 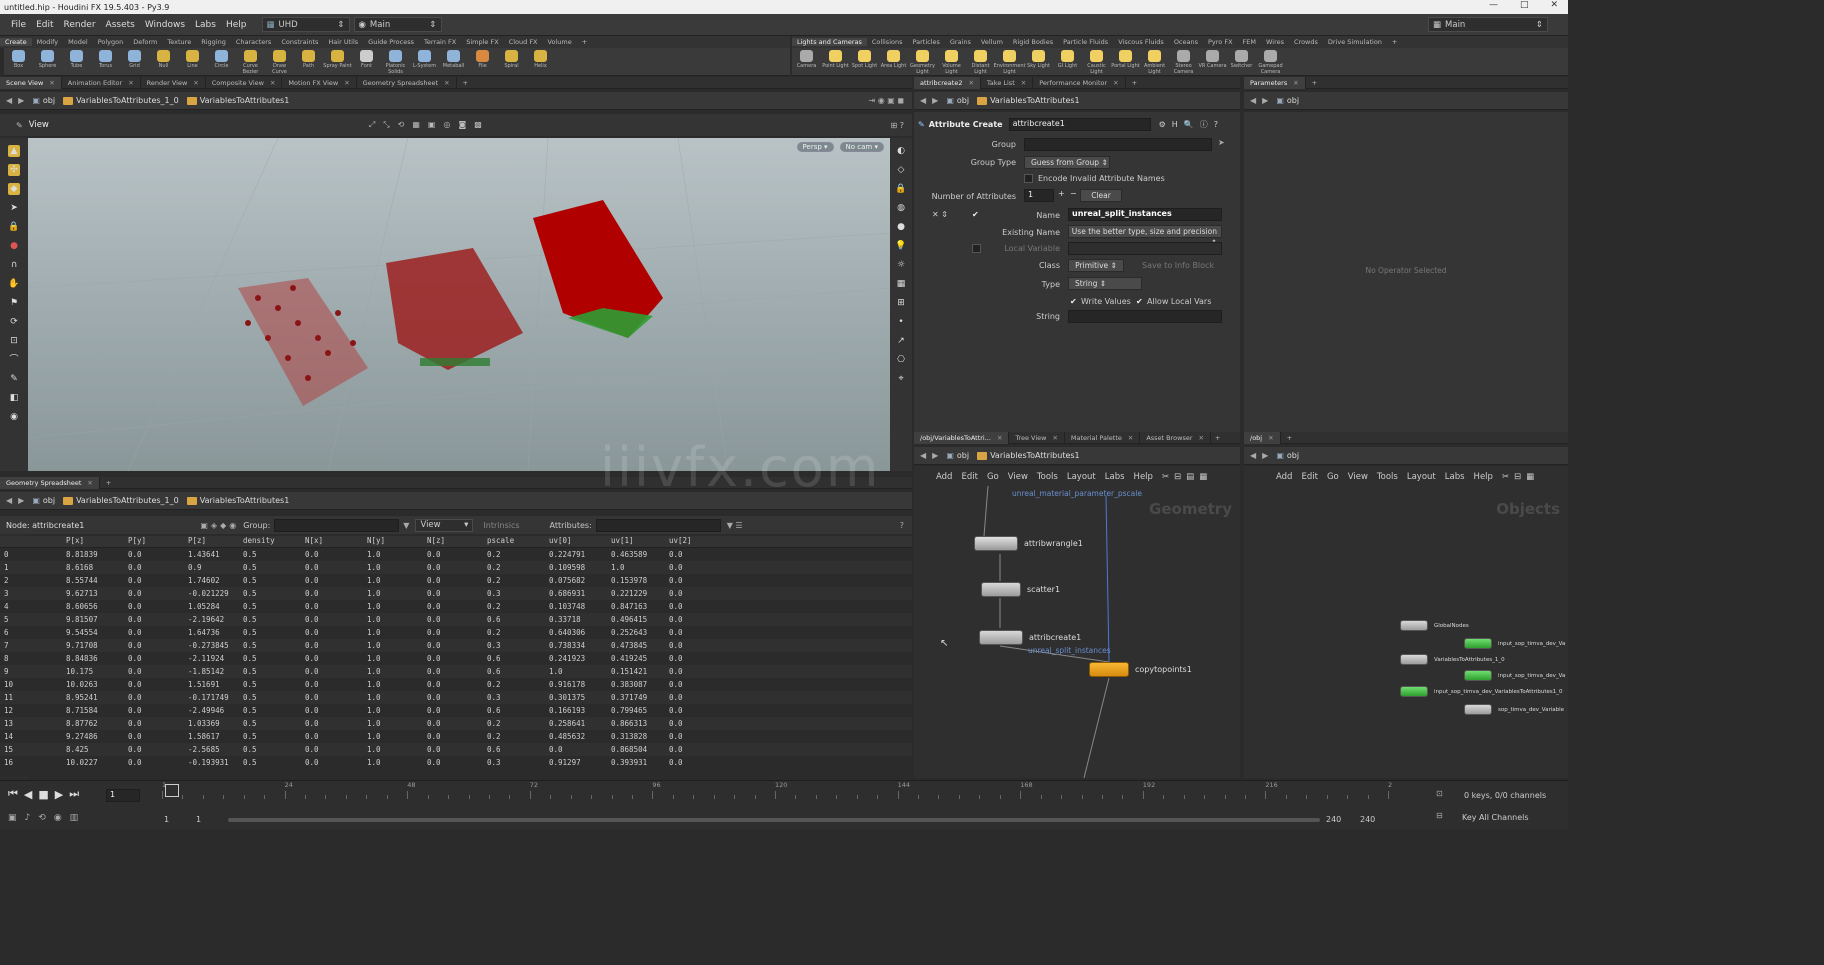 What do you see at coordinates (9, 100) in the screenshot?
I see `back-icon: ◀` at bounding box center [9, 100].